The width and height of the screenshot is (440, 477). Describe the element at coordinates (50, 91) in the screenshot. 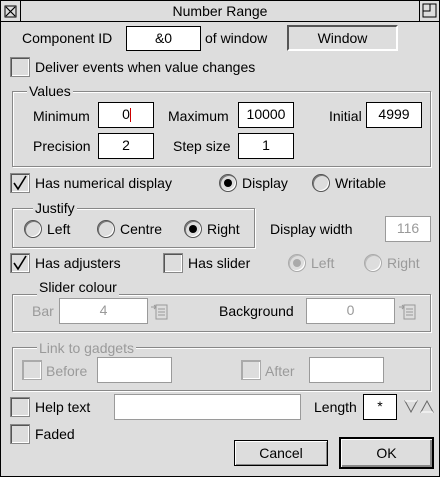

I see `values-group-label: Values` at that location.